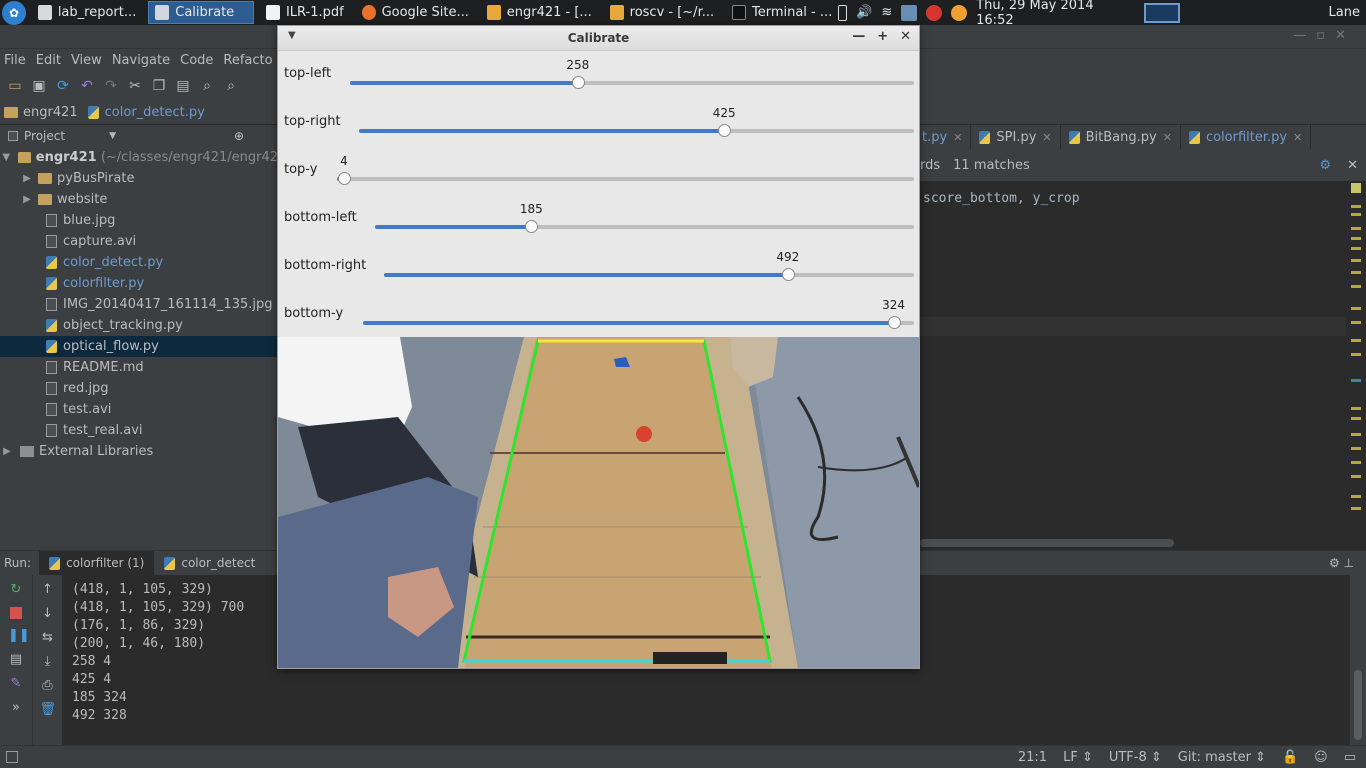 The image size is (1366, 768). I want to click on print-icon: ⎙, so click(48, 686).